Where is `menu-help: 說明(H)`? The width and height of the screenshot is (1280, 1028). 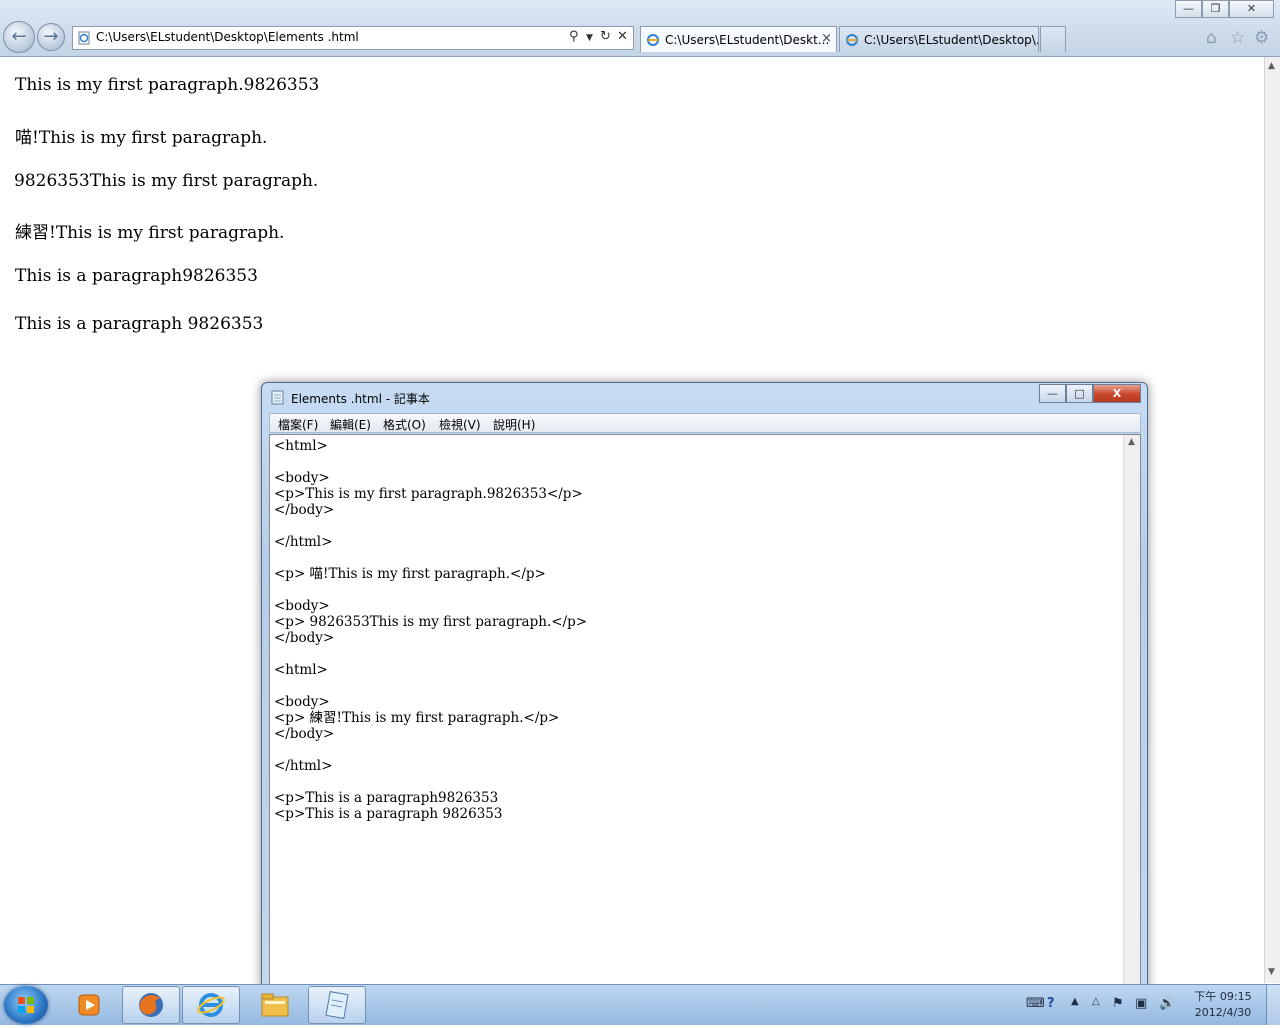 menu-help: 說明(H) is located at coordinates (514, 424).